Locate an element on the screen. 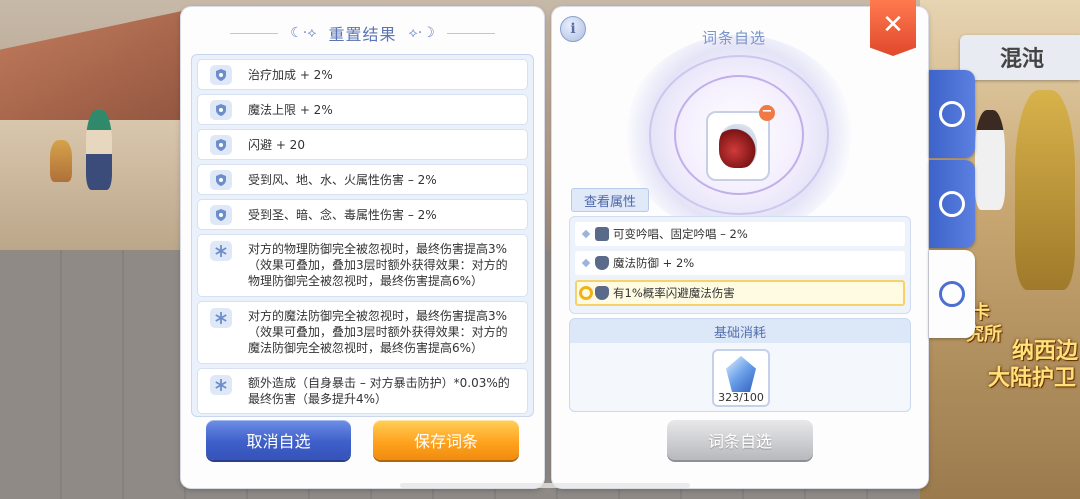 The height and width of the screenshot is (499, 1080). material-slot: 323/100 is located at coordinates (741, 378).